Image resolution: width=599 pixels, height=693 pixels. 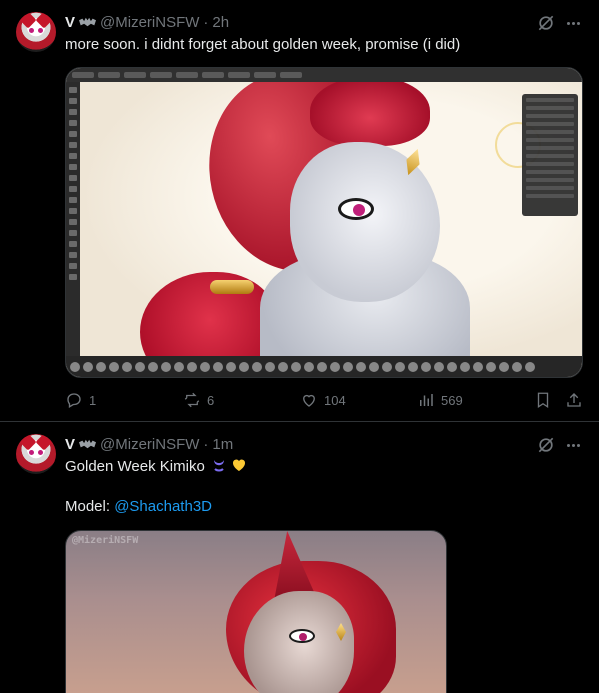 I want to click on tweet-actions: 1 6 104 569, so click(x=324, y=400).